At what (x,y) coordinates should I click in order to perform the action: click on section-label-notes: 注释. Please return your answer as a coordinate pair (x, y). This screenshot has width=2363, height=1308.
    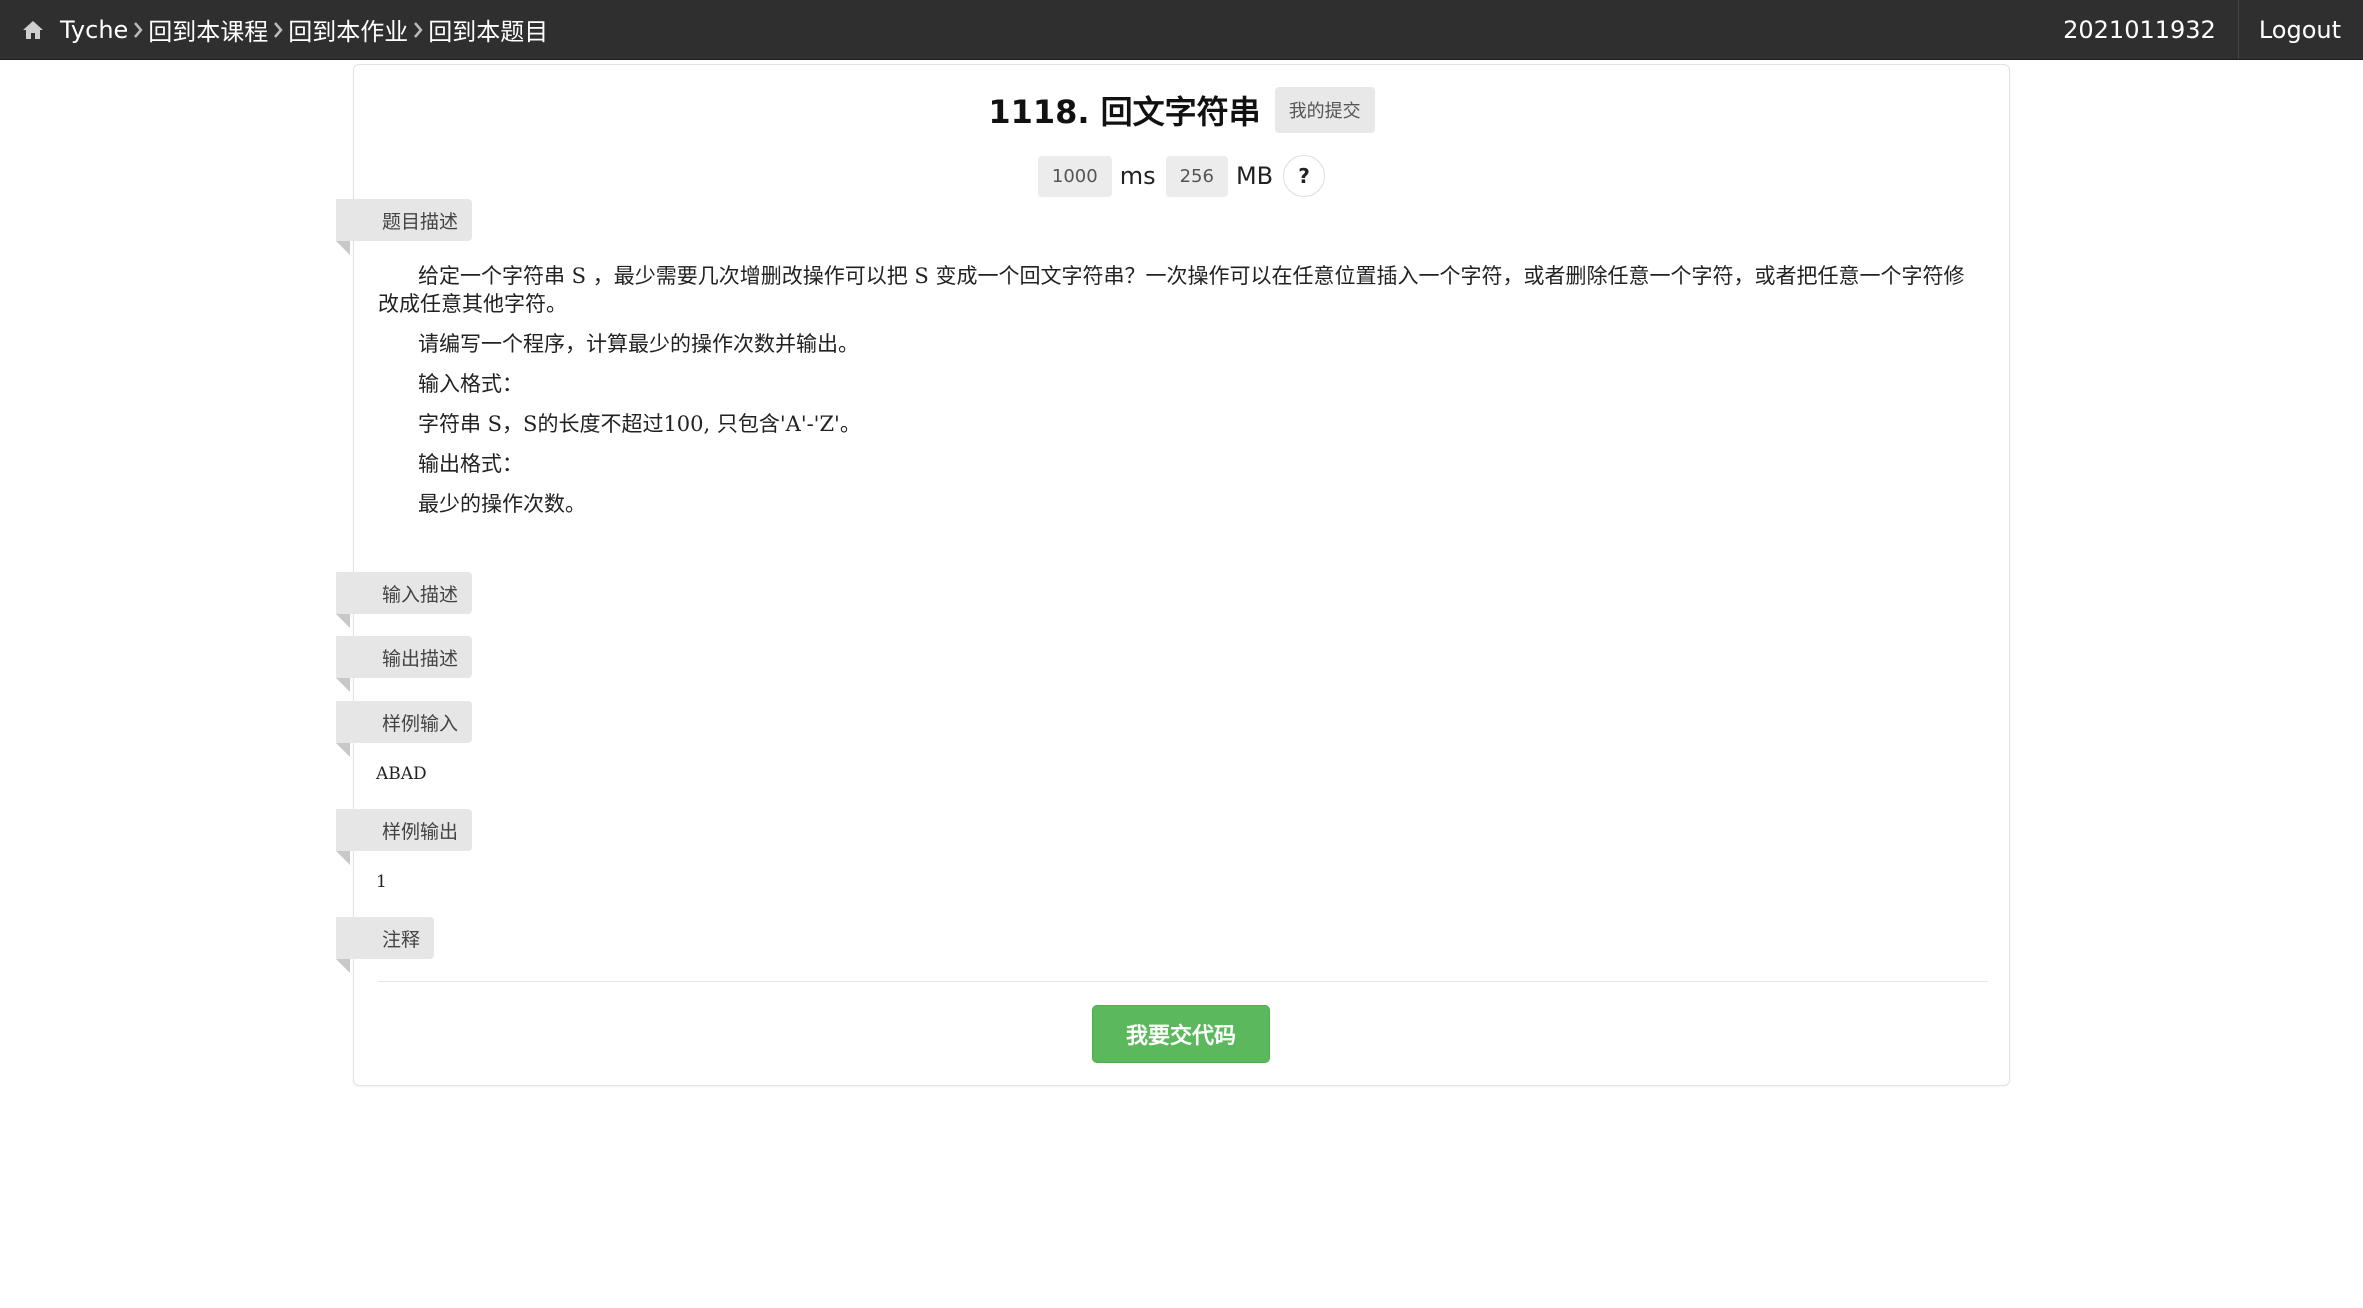
    Looking at the image, I should click on (385, 945).